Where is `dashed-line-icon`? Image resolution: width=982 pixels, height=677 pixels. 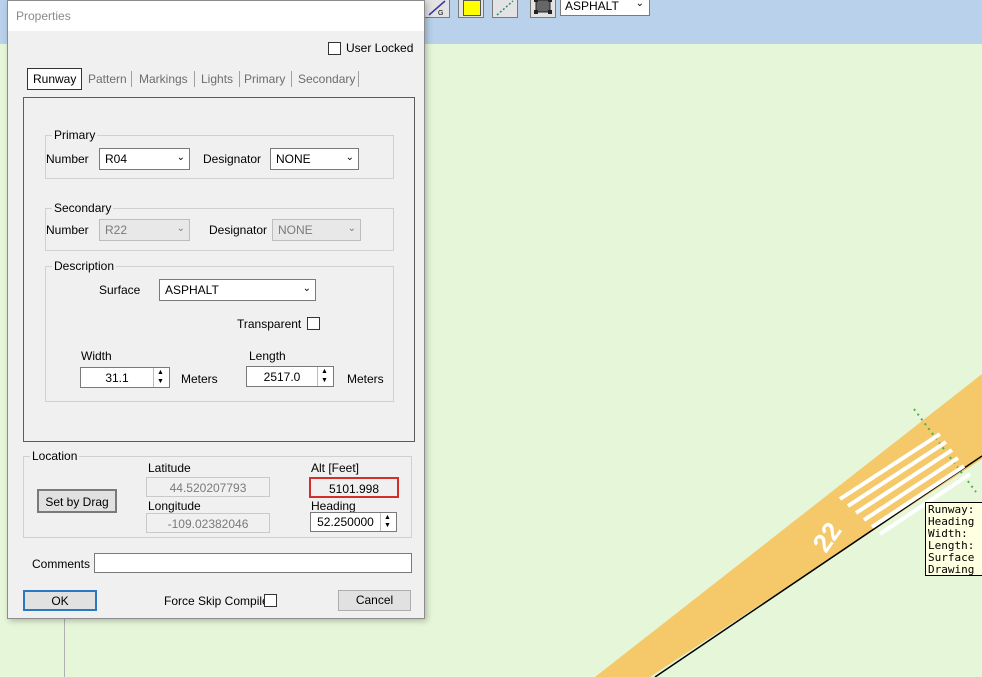 dashed-line-icon is located at coordinates (505, 8).